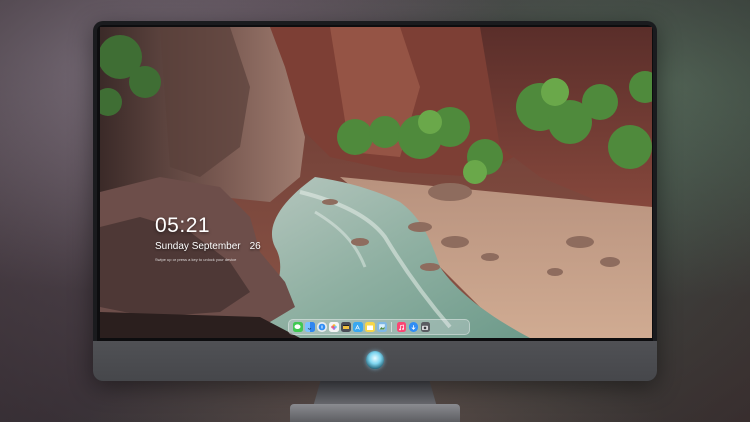  What do you see at coordinates (425, 327) in the screenshot?
I see `camera-icon` at bounding box center [425, 327].